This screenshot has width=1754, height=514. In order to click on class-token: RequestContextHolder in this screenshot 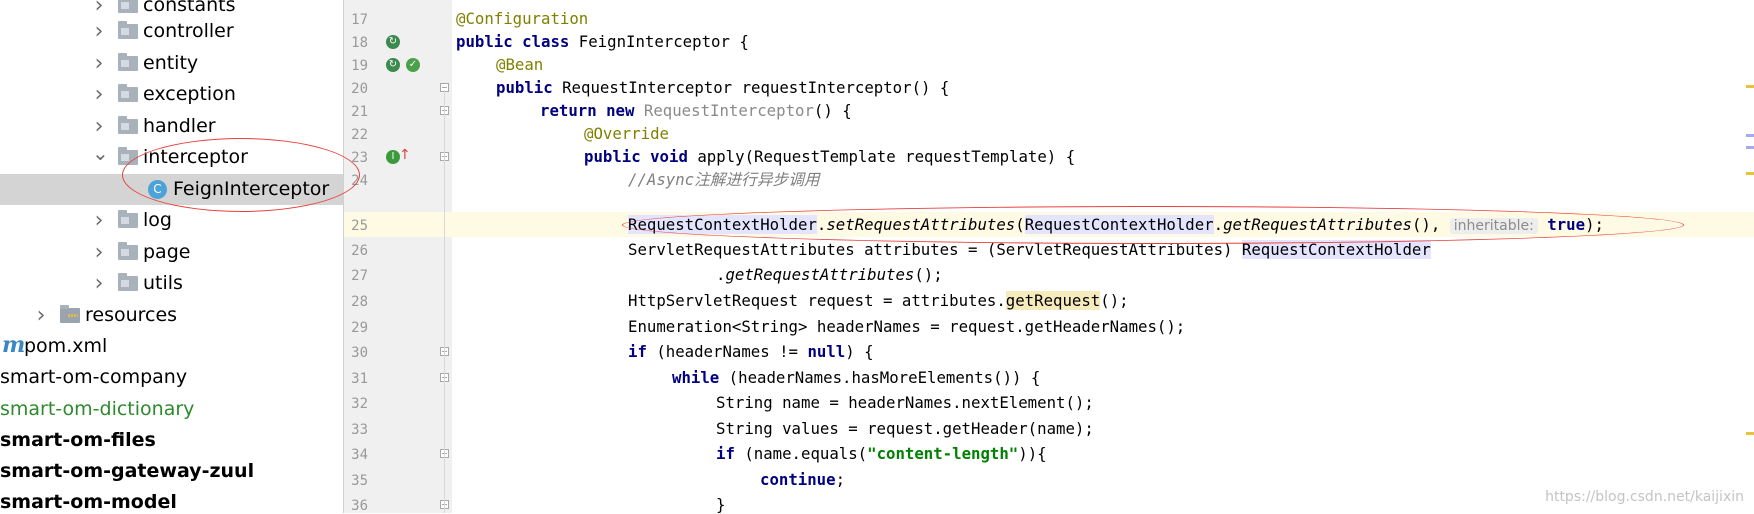, I will do `click(722, 224)`.